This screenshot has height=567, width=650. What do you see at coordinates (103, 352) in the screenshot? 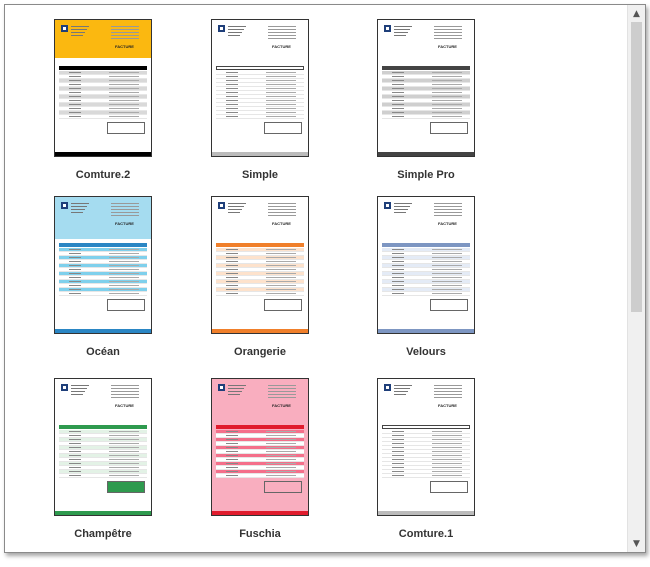
I see `template-name-label: Océan` at bounding box center [103, 352].